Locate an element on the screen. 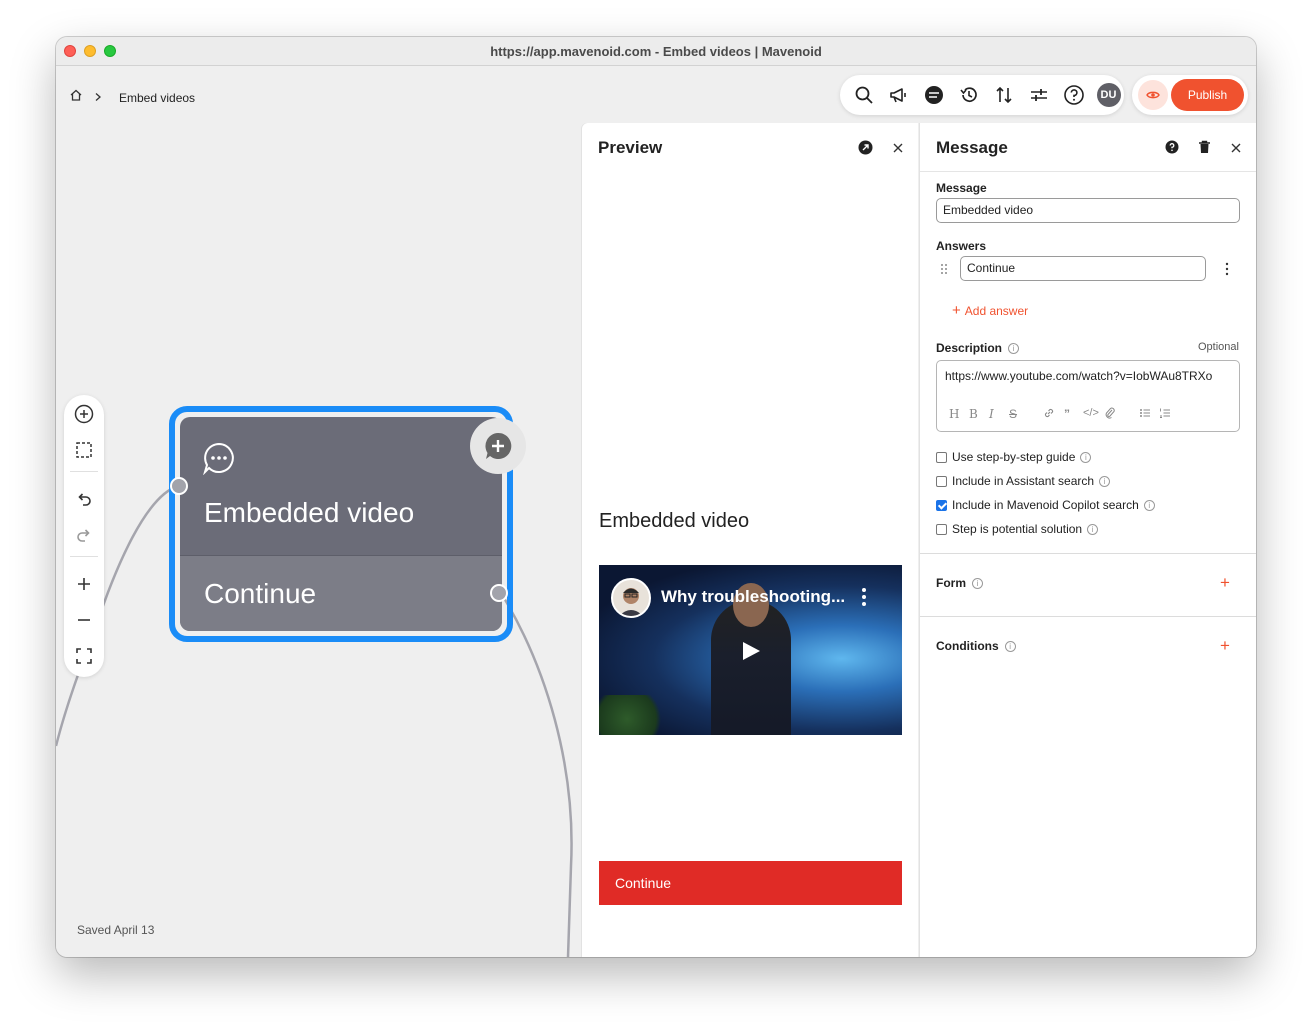 The width and height of the screenshot is (1312, 1031). top-toolbar: DU is located at coordinates (982, 95).